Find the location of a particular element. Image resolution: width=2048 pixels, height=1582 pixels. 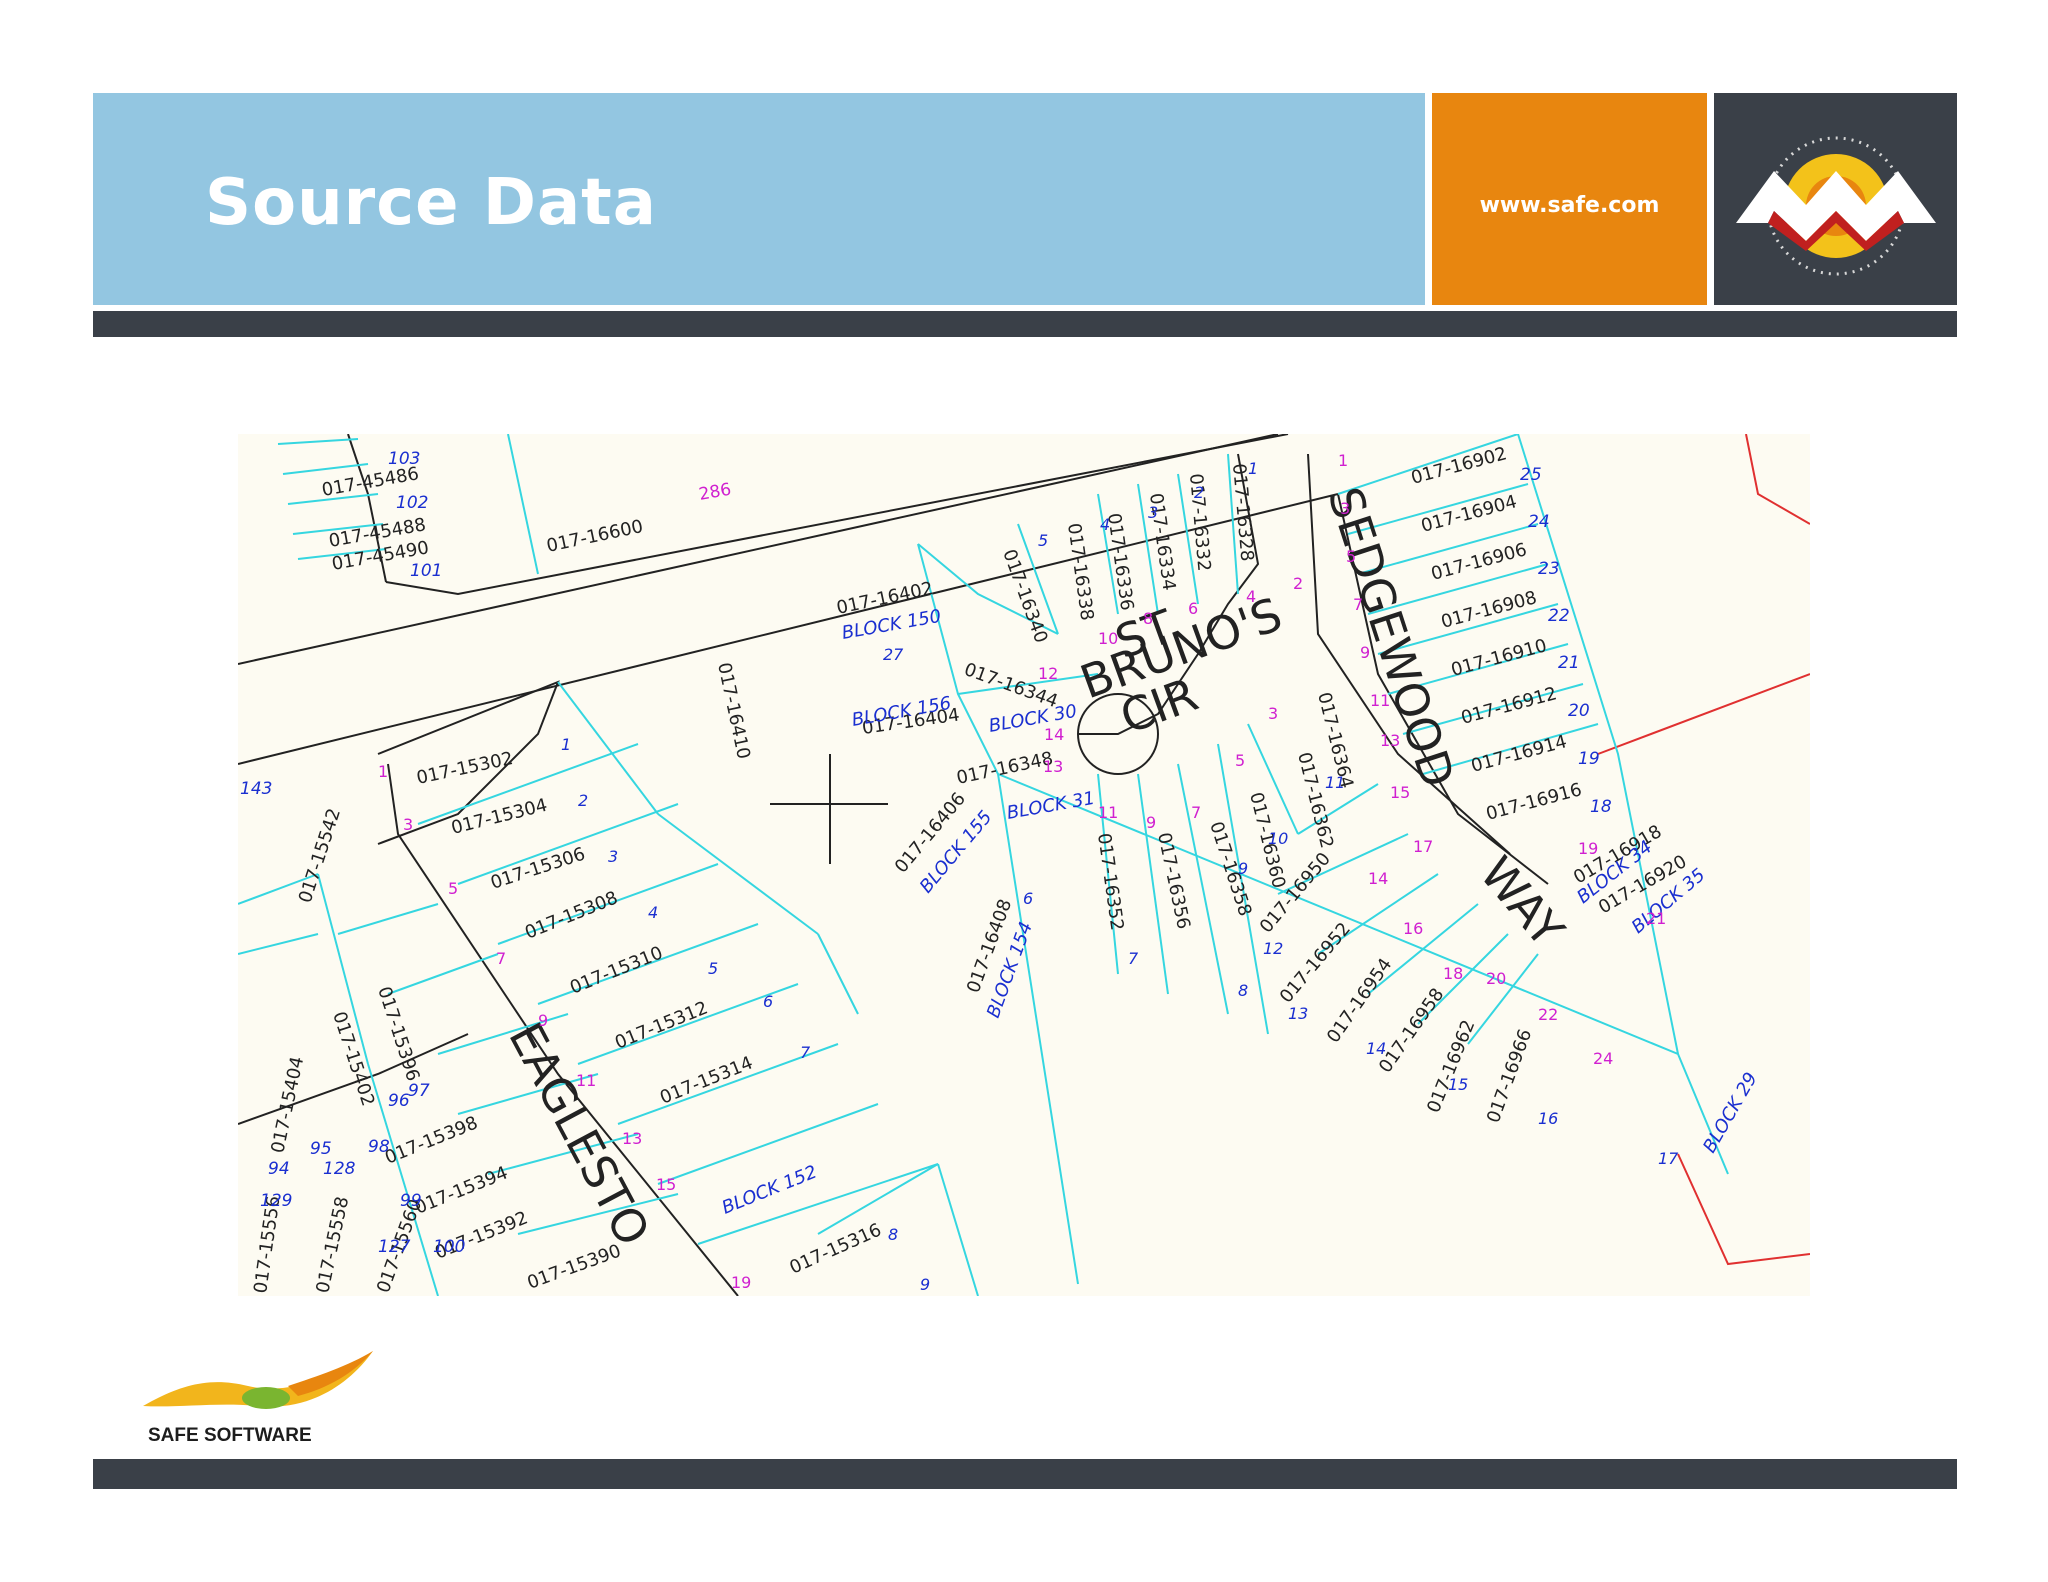

lot-number: 98 is located at coordinates (379, 1147).